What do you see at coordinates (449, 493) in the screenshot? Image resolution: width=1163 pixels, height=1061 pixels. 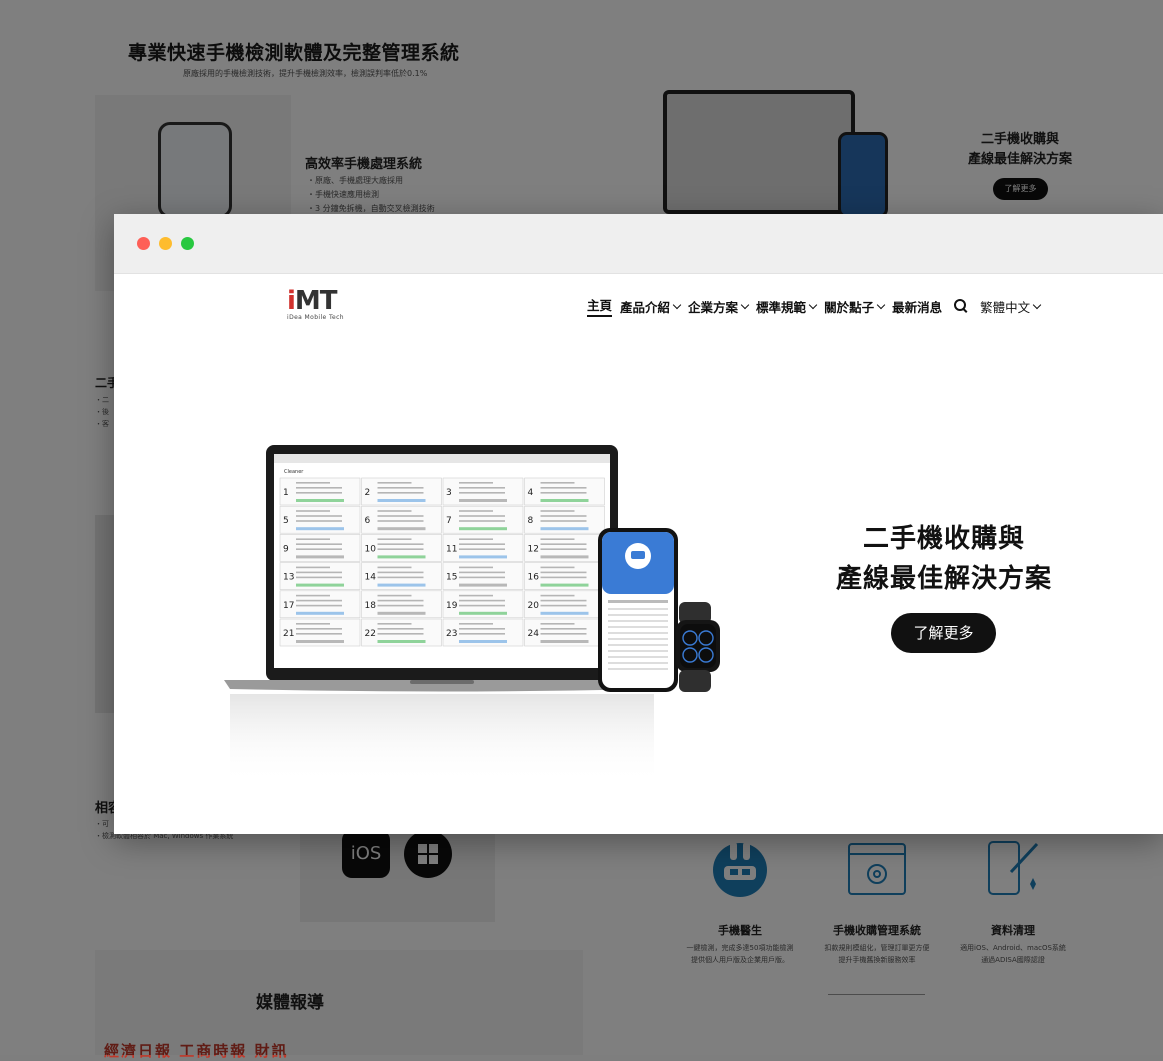 I see `device-slot-number: 3` at bounding box center [449, 493].